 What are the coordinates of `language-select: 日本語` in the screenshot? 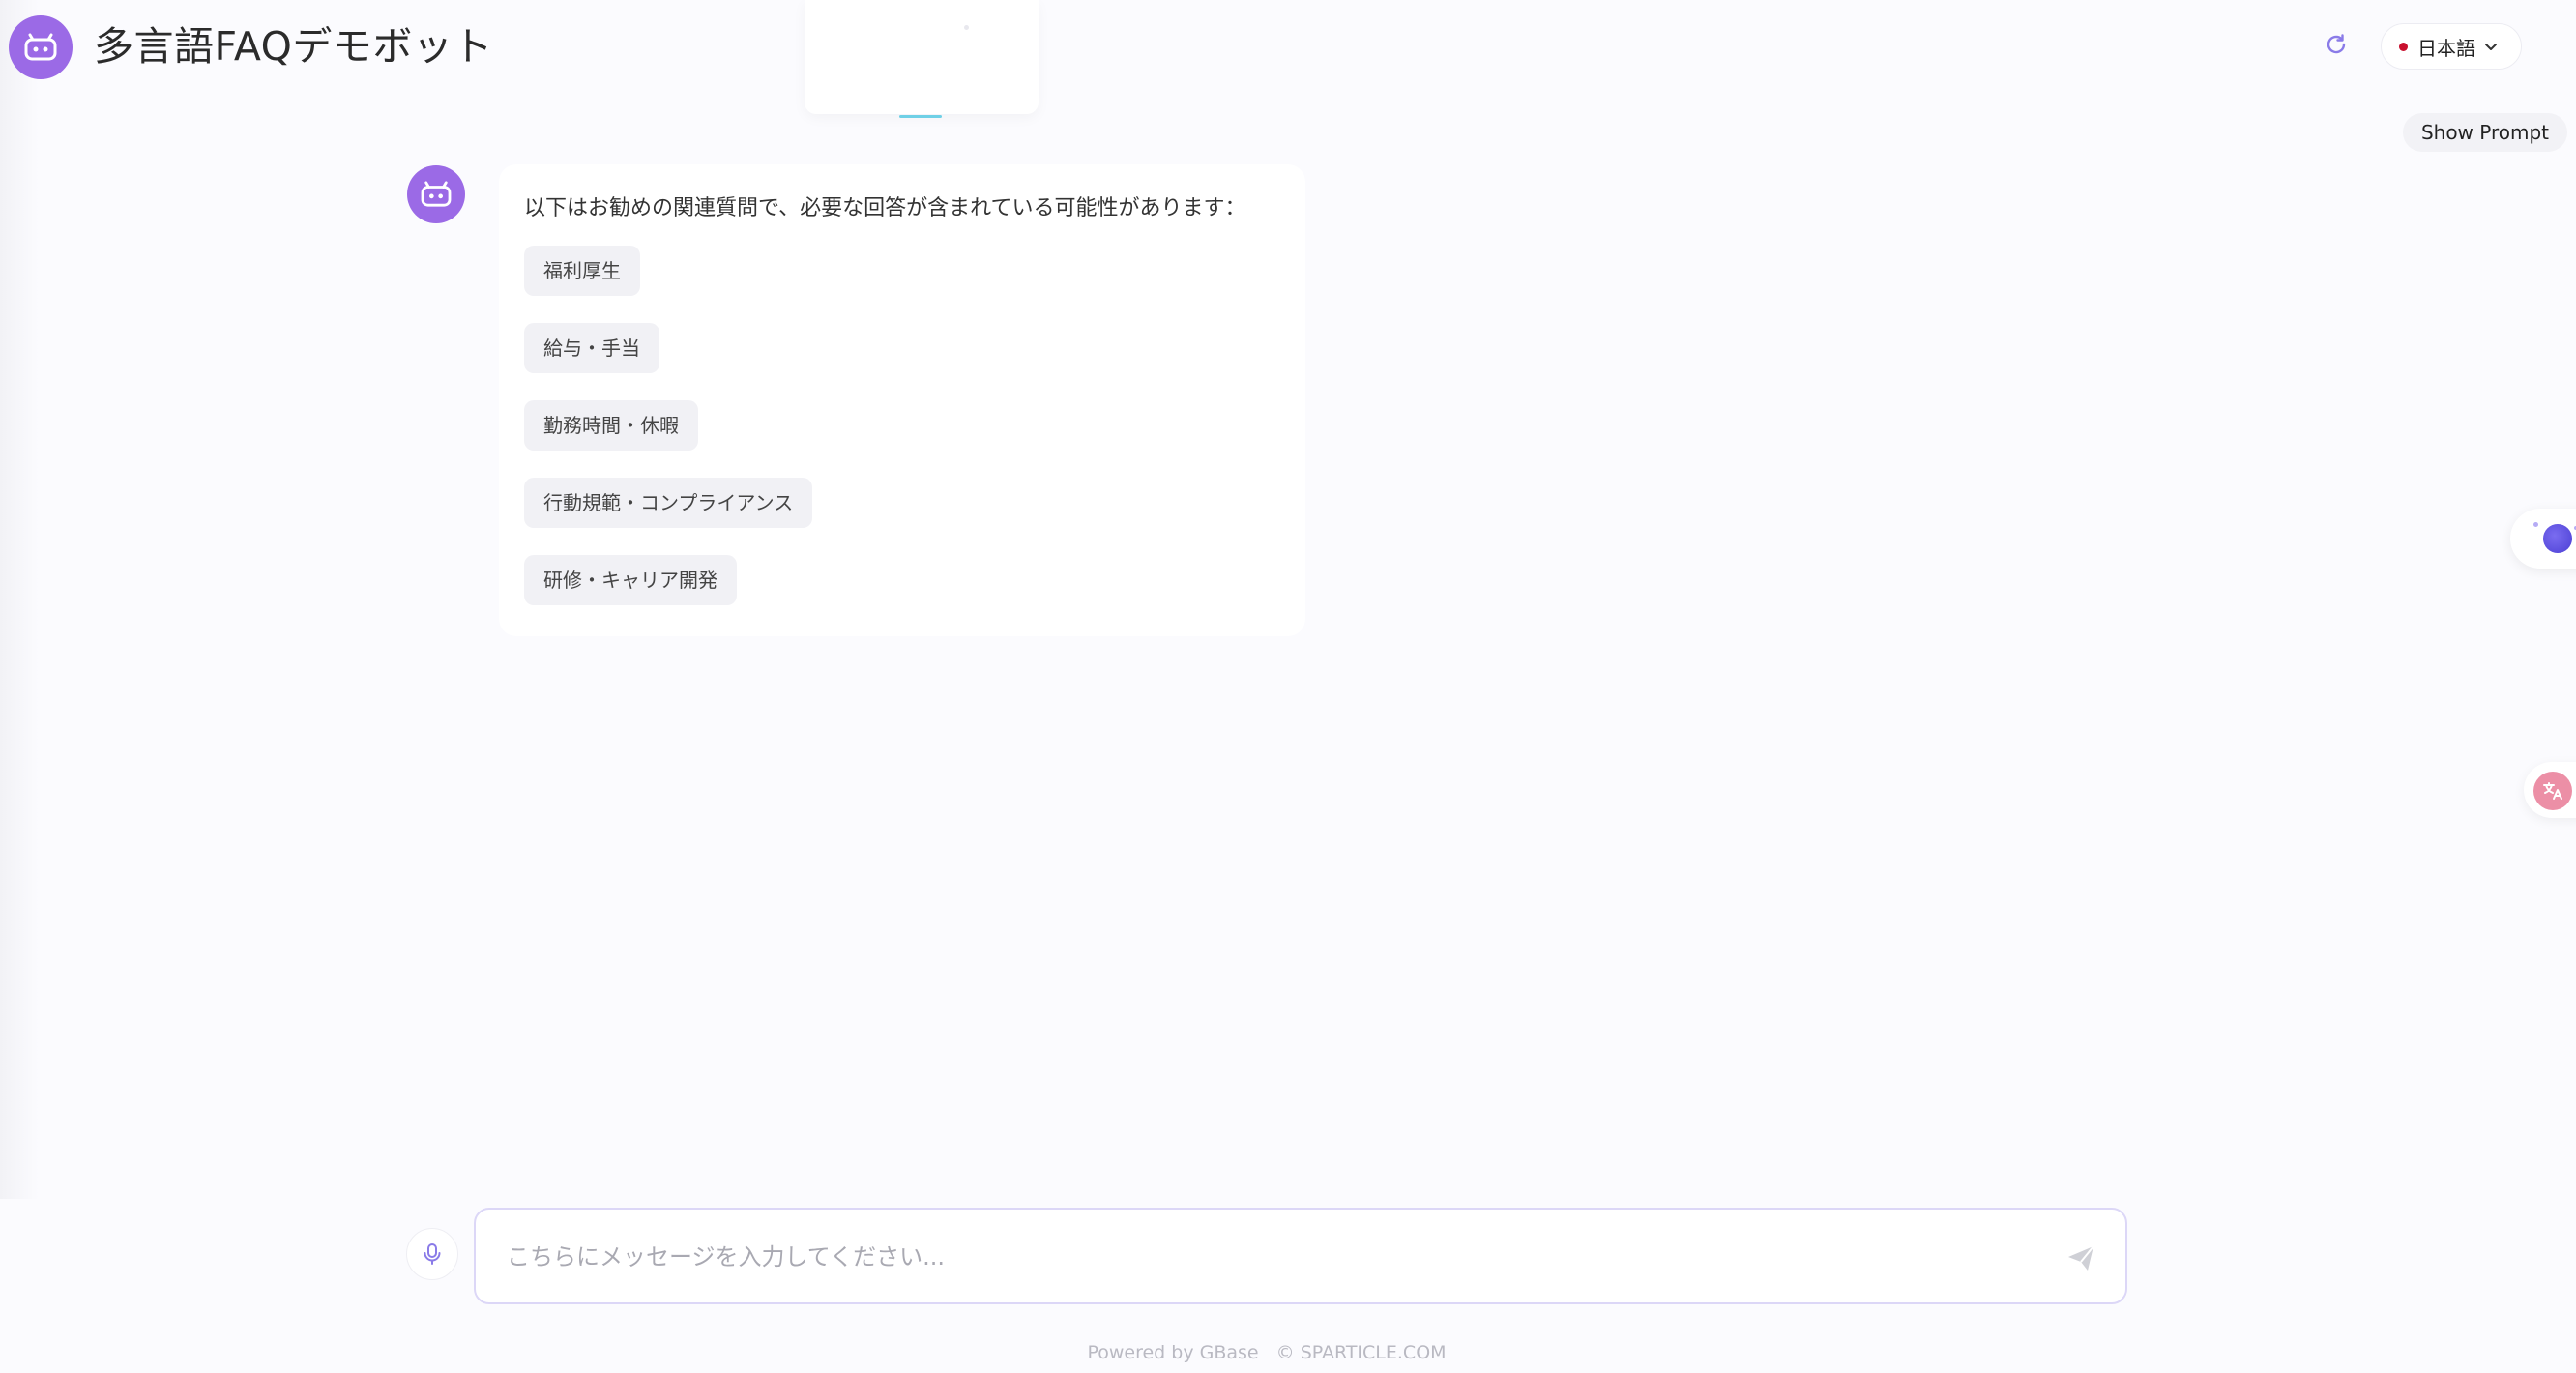 It's located at (2451, 47).